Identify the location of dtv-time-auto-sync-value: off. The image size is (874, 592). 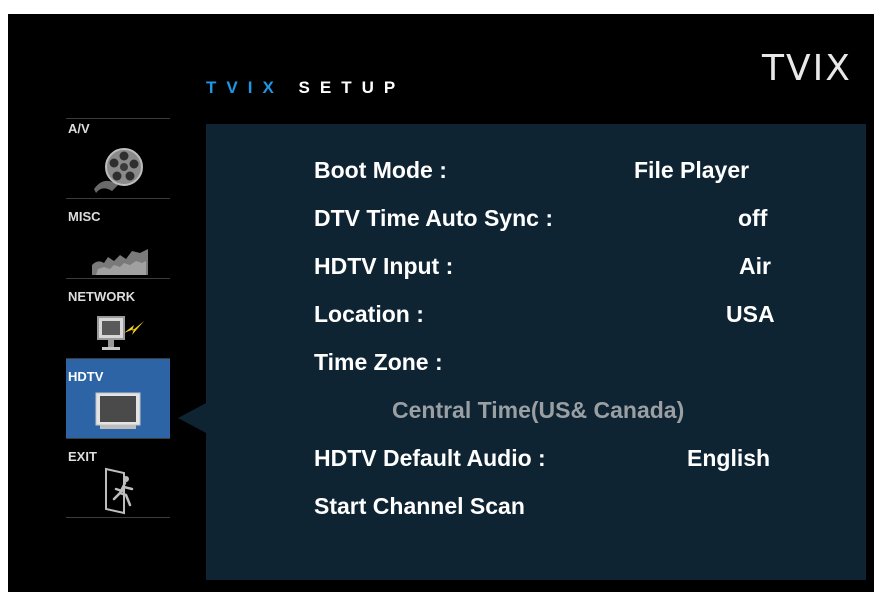
(752, 218).